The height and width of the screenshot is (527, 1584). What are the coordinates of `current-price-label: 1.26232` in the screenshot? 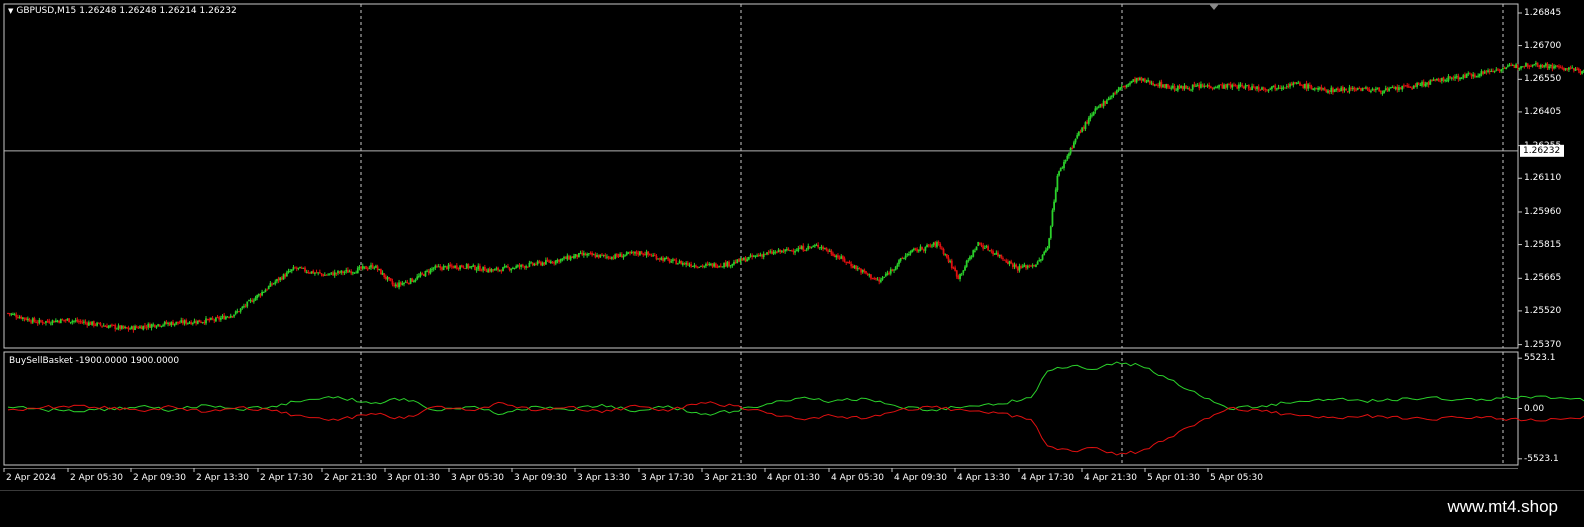 It's located at (1542, 150).